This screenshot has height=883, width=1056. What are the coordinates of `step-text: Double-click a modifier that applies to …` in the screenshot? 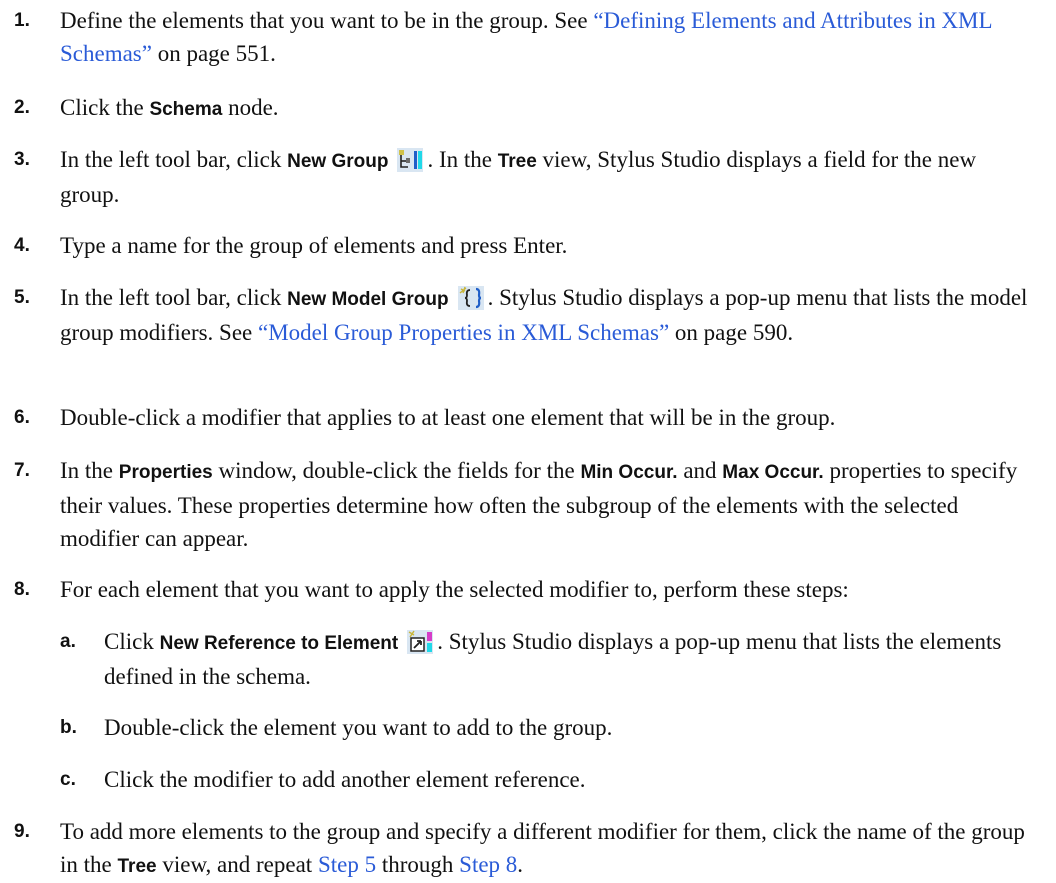 It's located at (448, 417).